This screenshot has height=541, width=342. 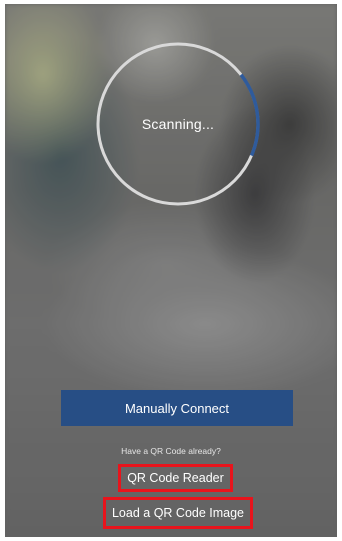 I want to click on qr-code-hint: Have a QR Code already?, so click(x=171, y=451).